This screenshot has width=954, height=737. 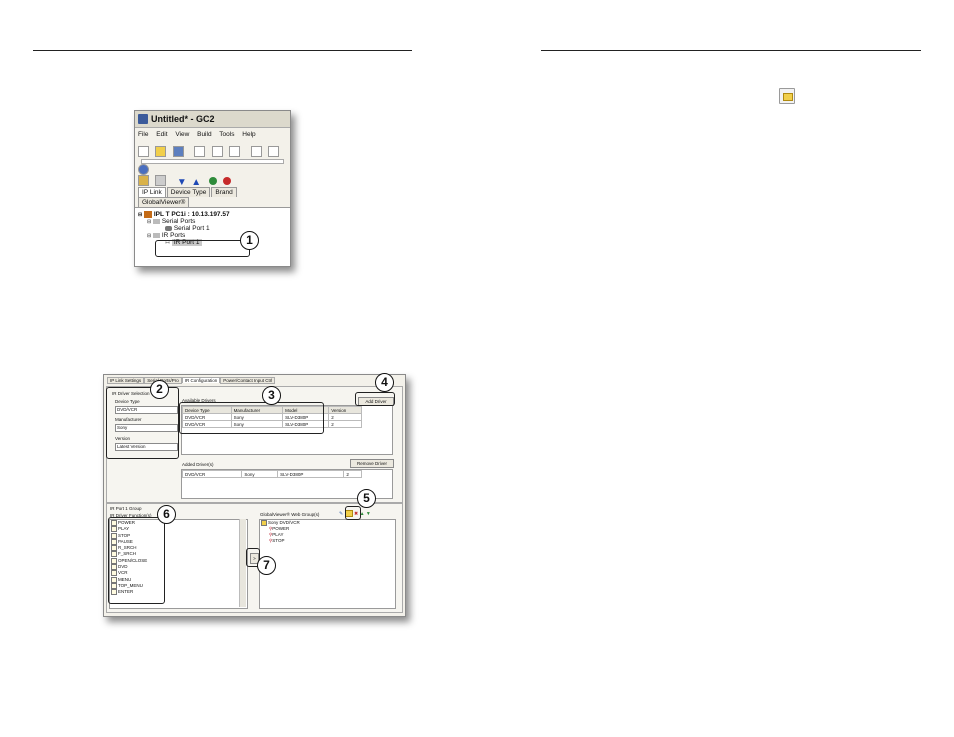 What do you see at coordinates (249, 240) in the screenshot?
I see `callout-1: 1` at bounding box center [249, 240].